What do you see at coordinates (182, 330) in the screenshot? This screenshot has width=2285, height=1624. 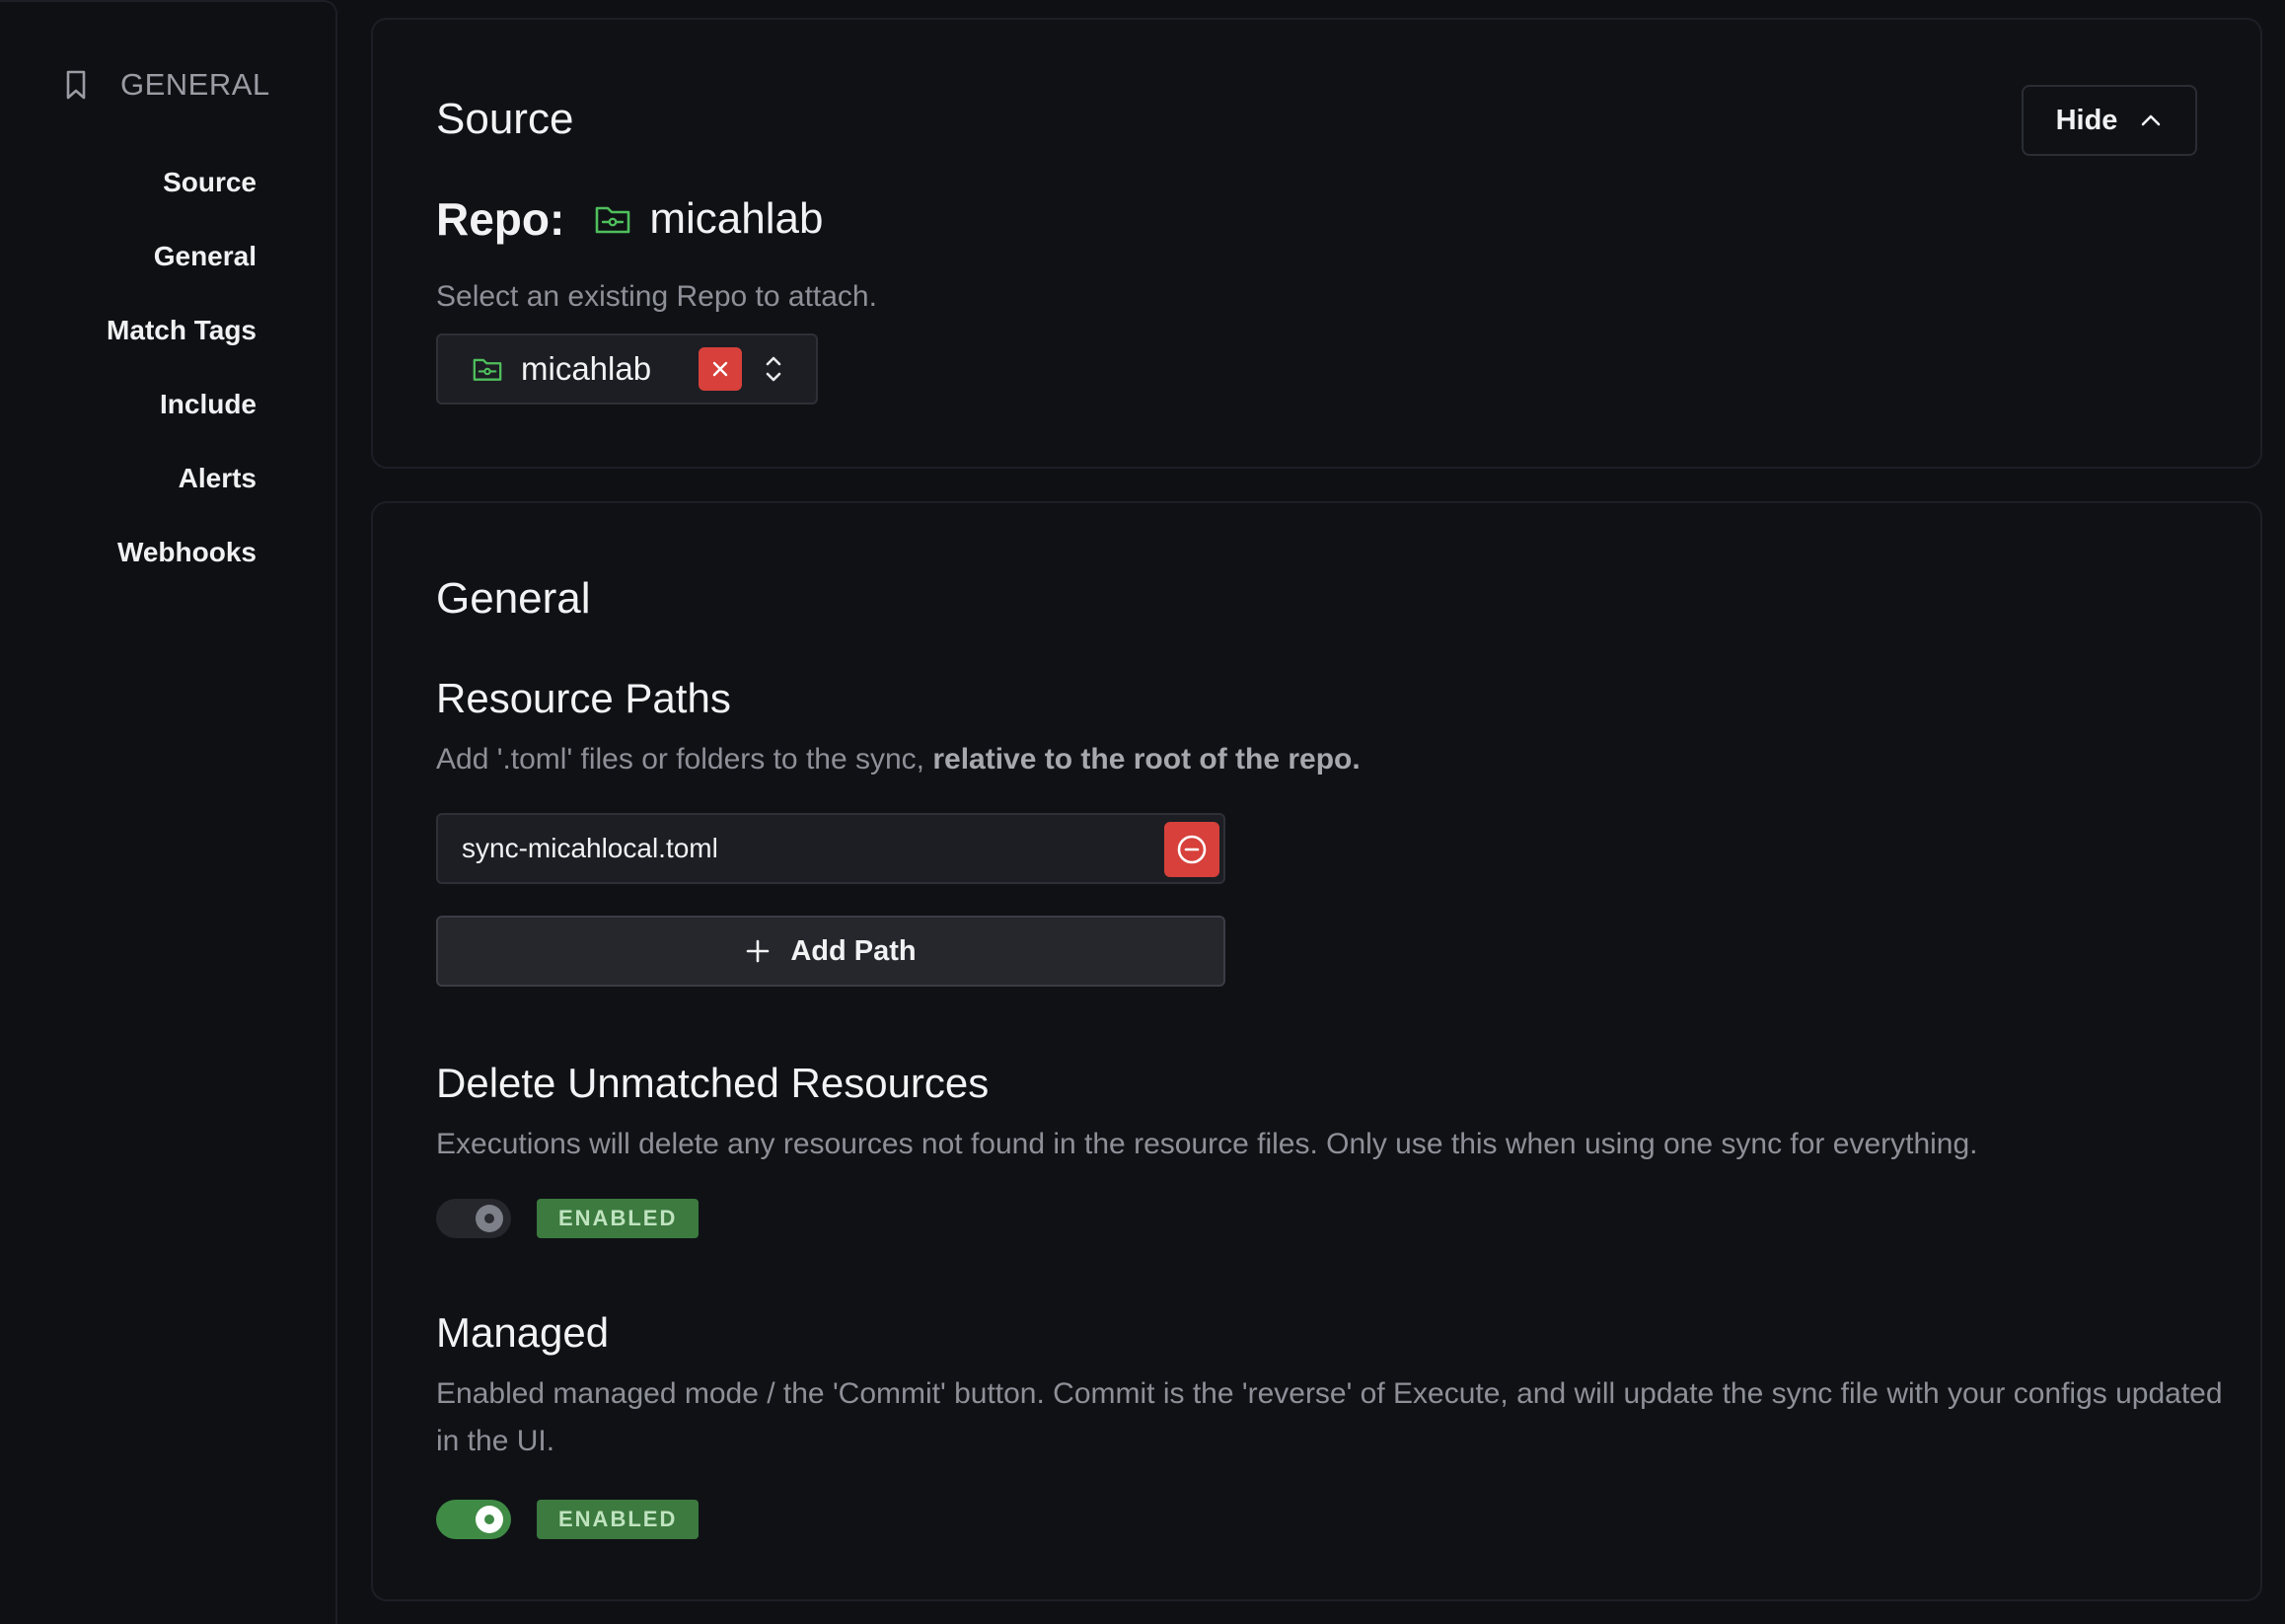 I see `sidebar-item-match-tags: Match Tags` at bounding box center [182, 330].